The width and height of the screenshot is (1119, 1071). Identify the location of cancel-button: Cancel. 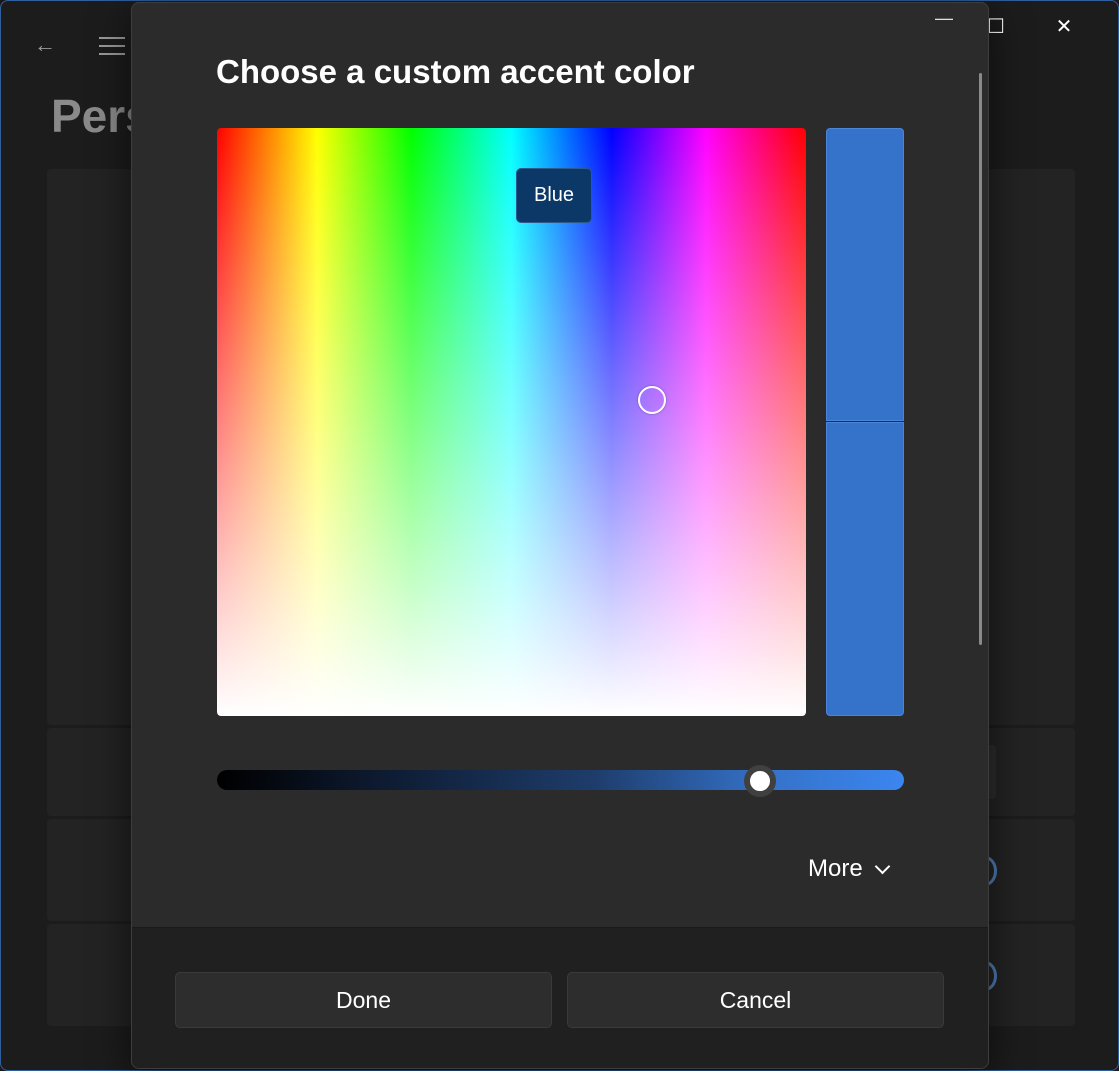
(755, 1000).